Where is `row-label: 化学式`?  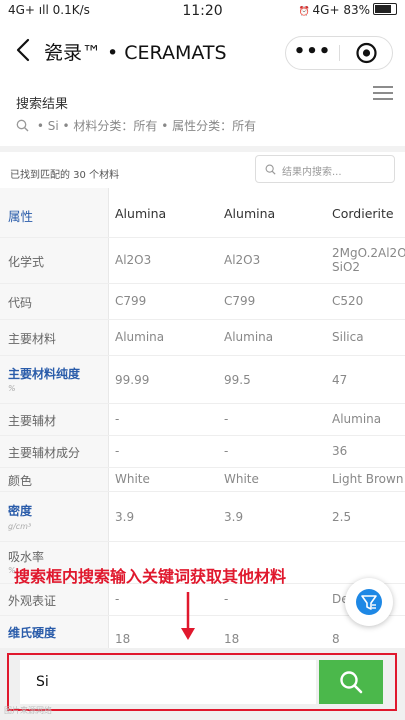 row-label: 化学式 is located at coordinates (26, 262).